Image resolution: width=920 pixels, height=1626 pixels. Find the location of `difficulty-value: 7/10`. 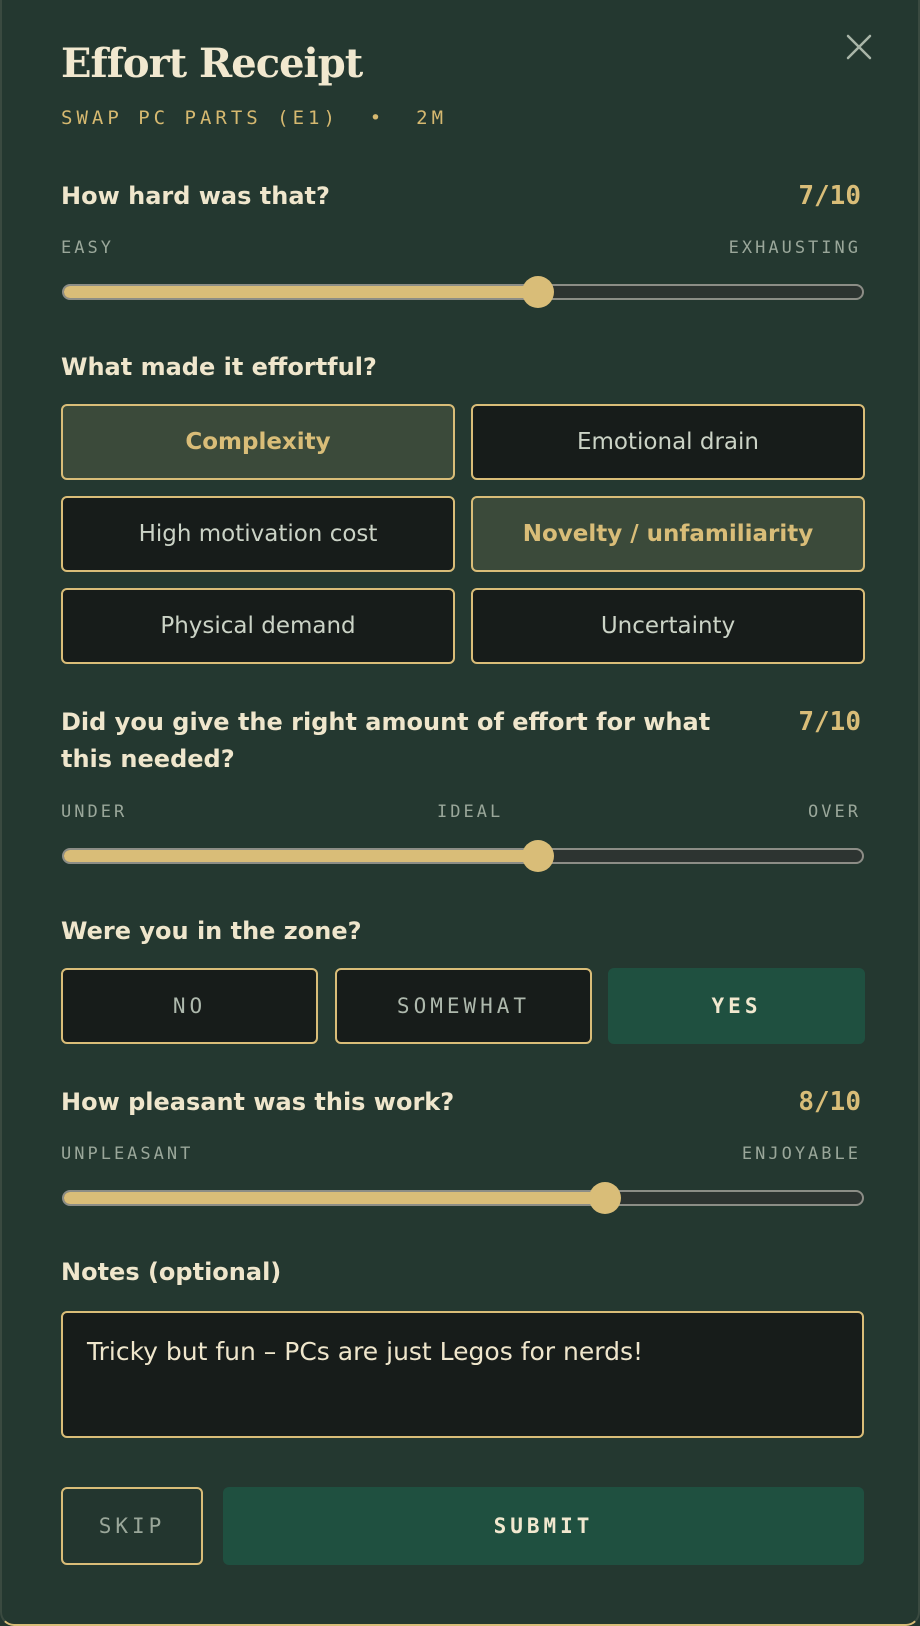

difficulty-value: 7/10 is located at coordinates (829, 196).